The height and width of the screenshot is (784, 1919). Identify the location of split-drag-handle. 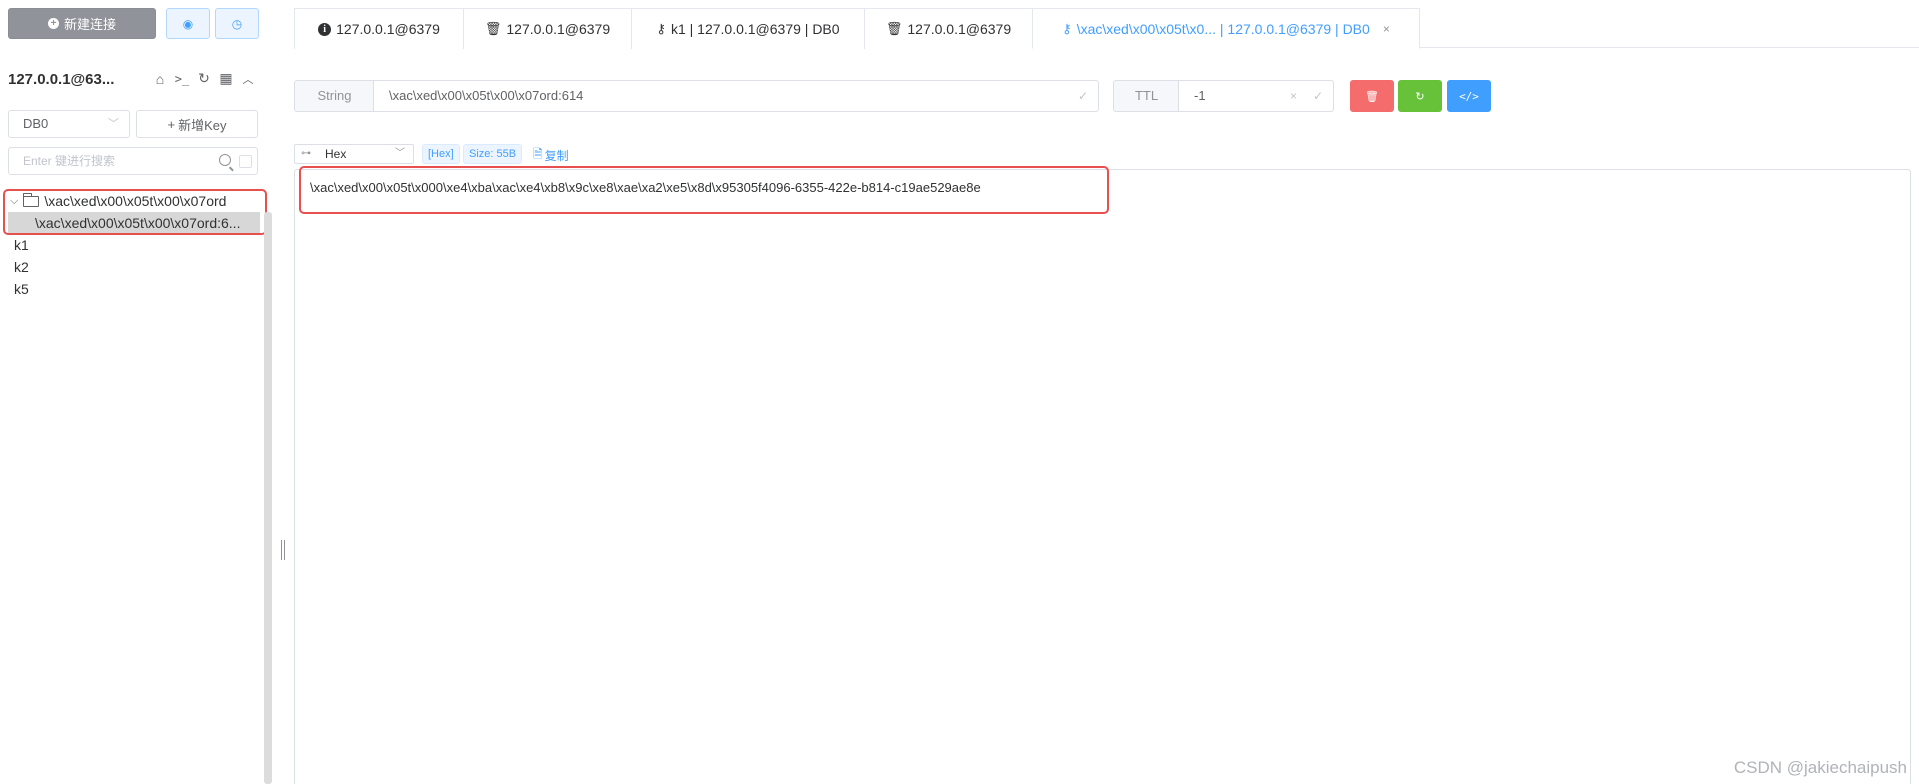
(283, 550).